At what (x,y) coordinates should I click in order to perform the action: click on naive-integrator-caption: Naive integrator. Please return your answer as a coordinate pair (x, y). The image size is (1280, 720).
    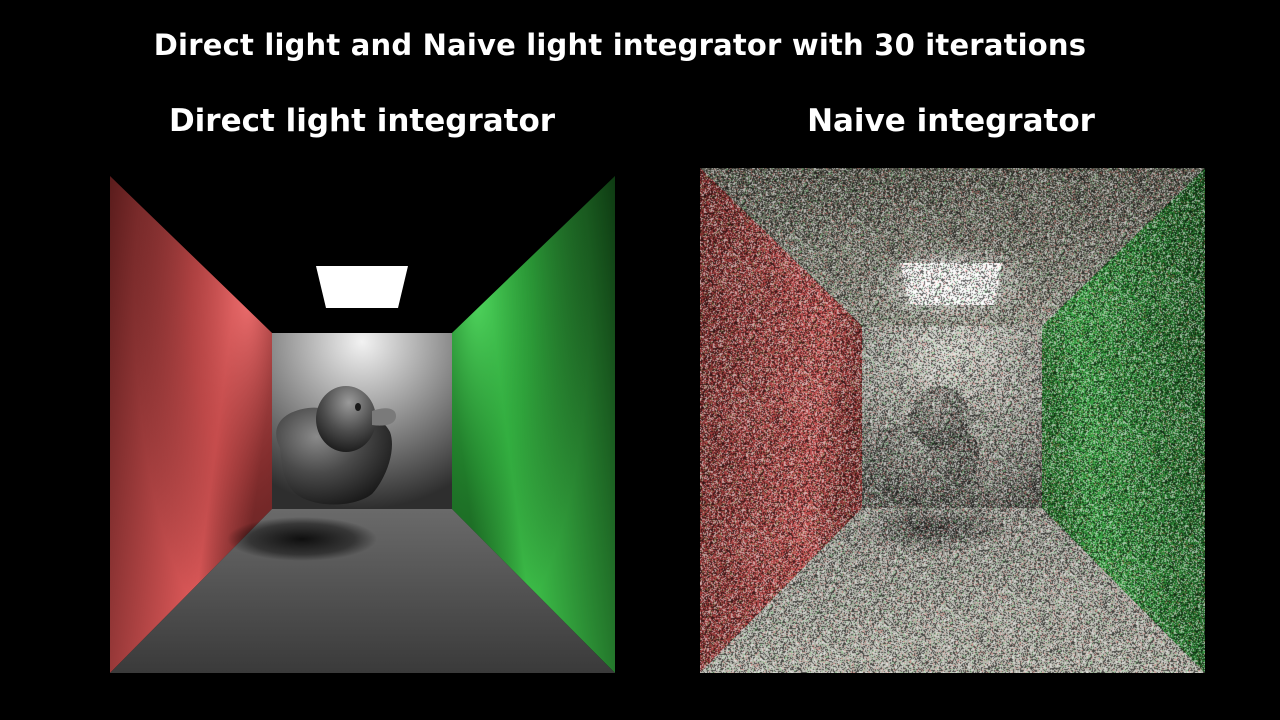
    Looking at the image, I should click on (951, 121).